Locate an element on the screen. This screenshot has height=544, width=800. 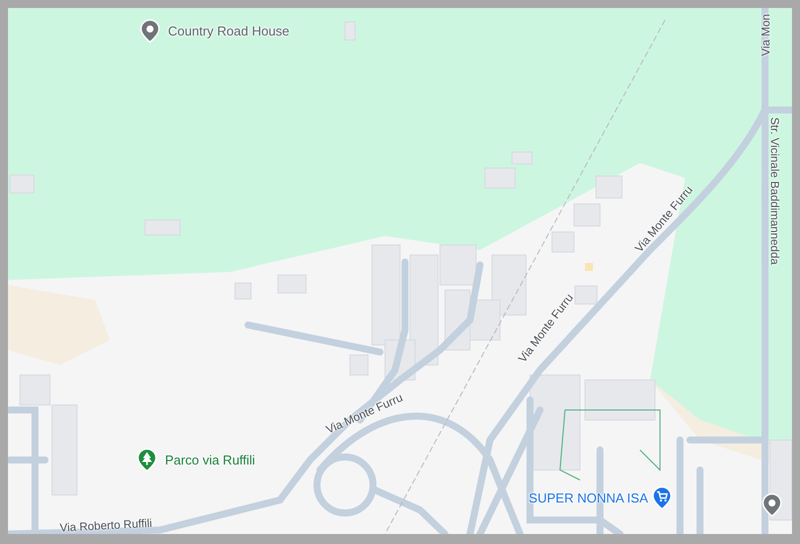
road-label: Via Monte Furru is located at coordinates (365, 415).